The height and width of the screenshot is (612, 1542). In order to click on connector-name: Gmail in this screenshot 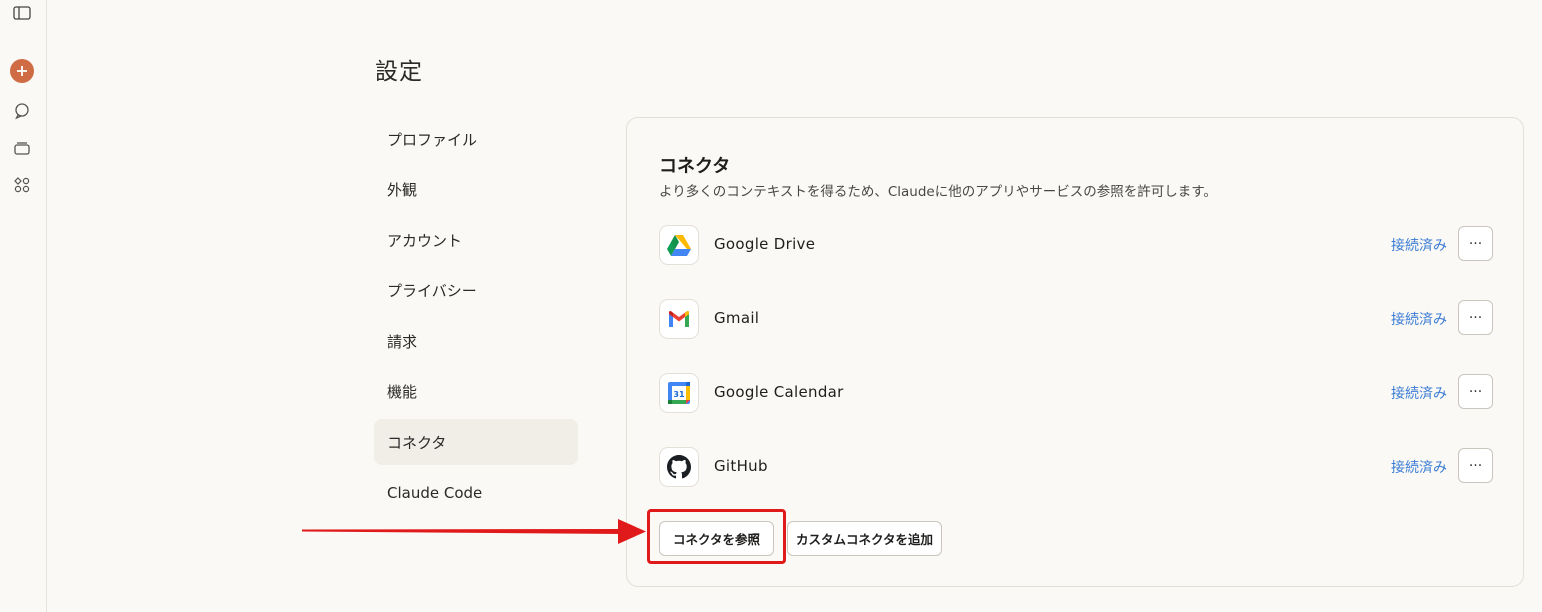, I will do `click(737, 318)`.